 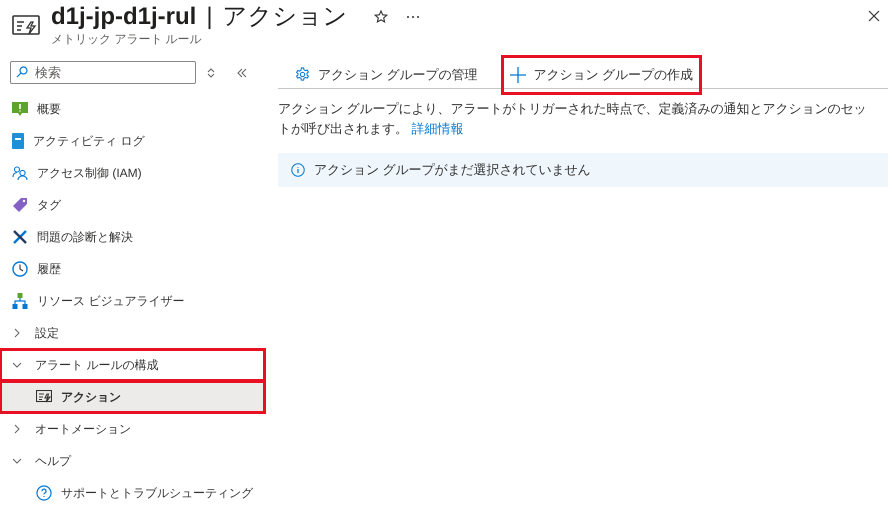 What do you see at coordinates (518, 74) in the screenshot?
I see `plus-icon` at bounding box center [518, 74].